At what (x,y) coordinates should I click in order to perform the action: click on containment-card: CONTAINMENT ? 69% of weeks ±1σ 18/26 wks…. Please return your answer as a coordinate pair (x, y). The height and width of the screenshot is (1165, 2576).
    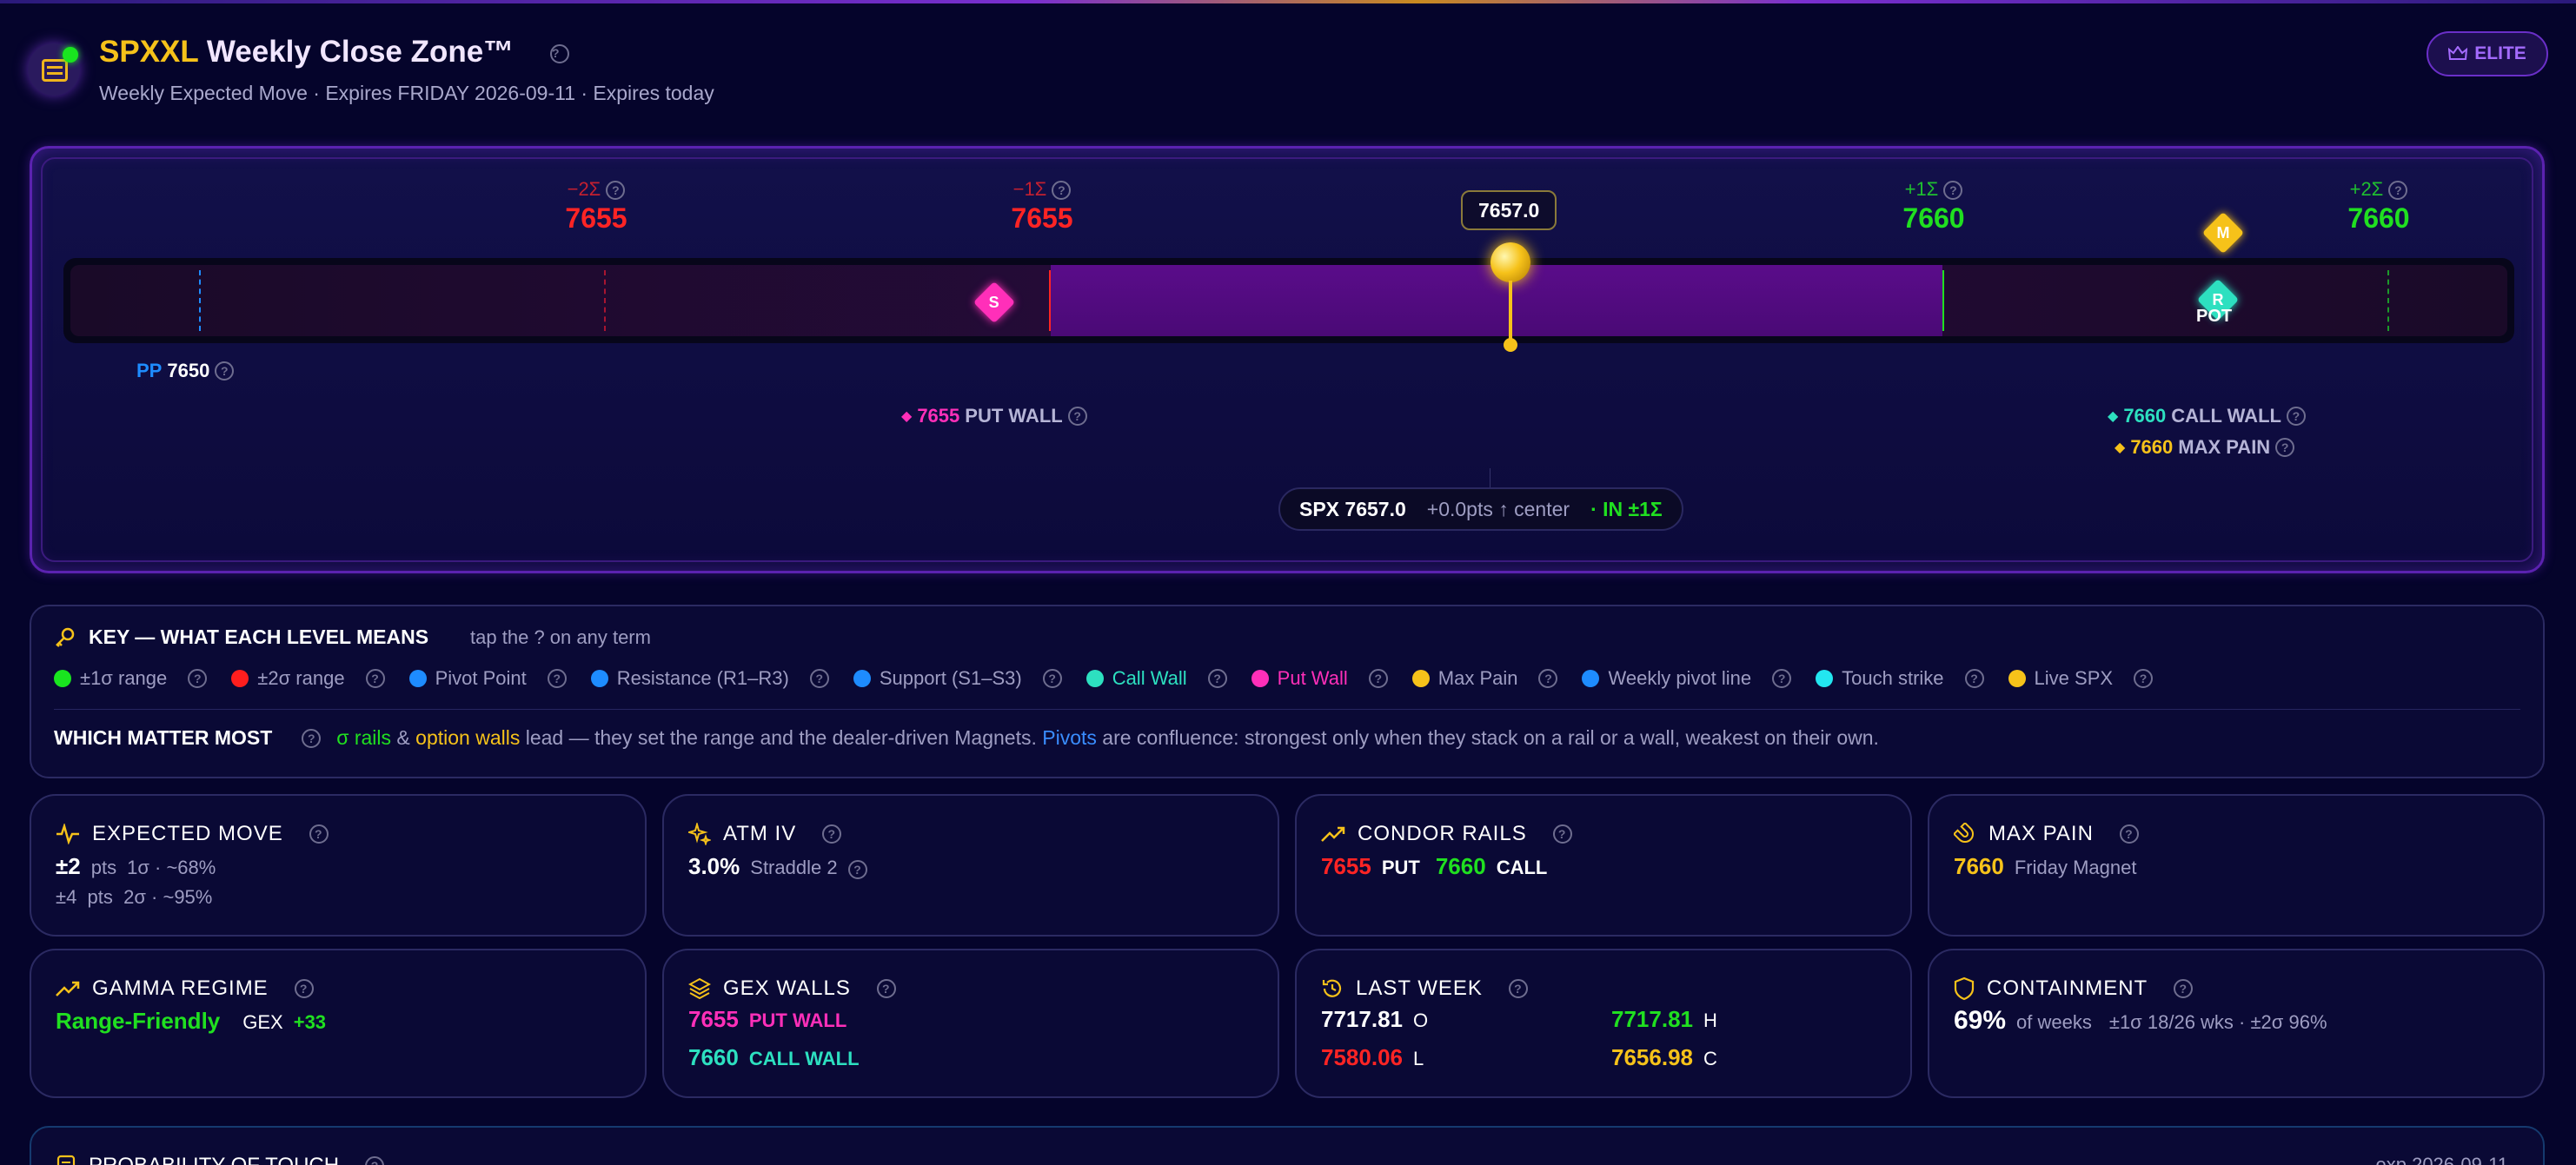
    Looking at the image, I should click on (2236, 1023).